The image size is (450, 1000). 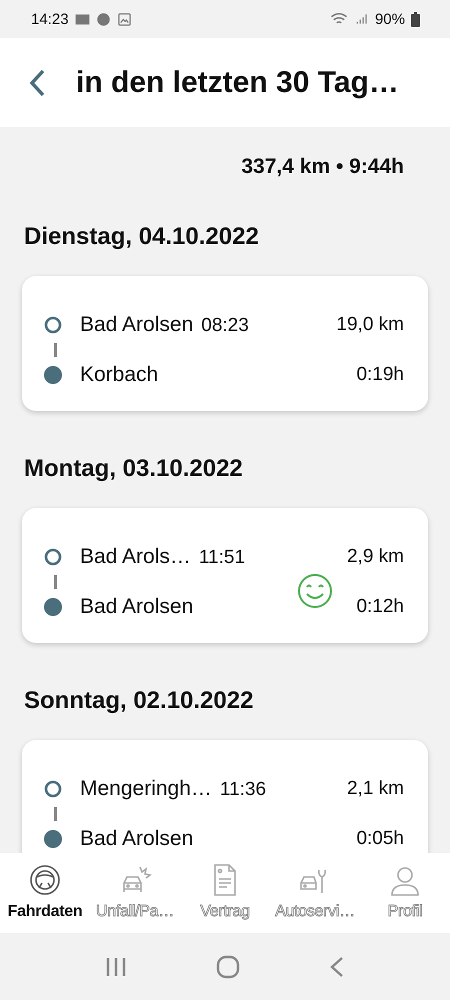 I want to click on status-time: 14:23, so click(x=50, y=19).